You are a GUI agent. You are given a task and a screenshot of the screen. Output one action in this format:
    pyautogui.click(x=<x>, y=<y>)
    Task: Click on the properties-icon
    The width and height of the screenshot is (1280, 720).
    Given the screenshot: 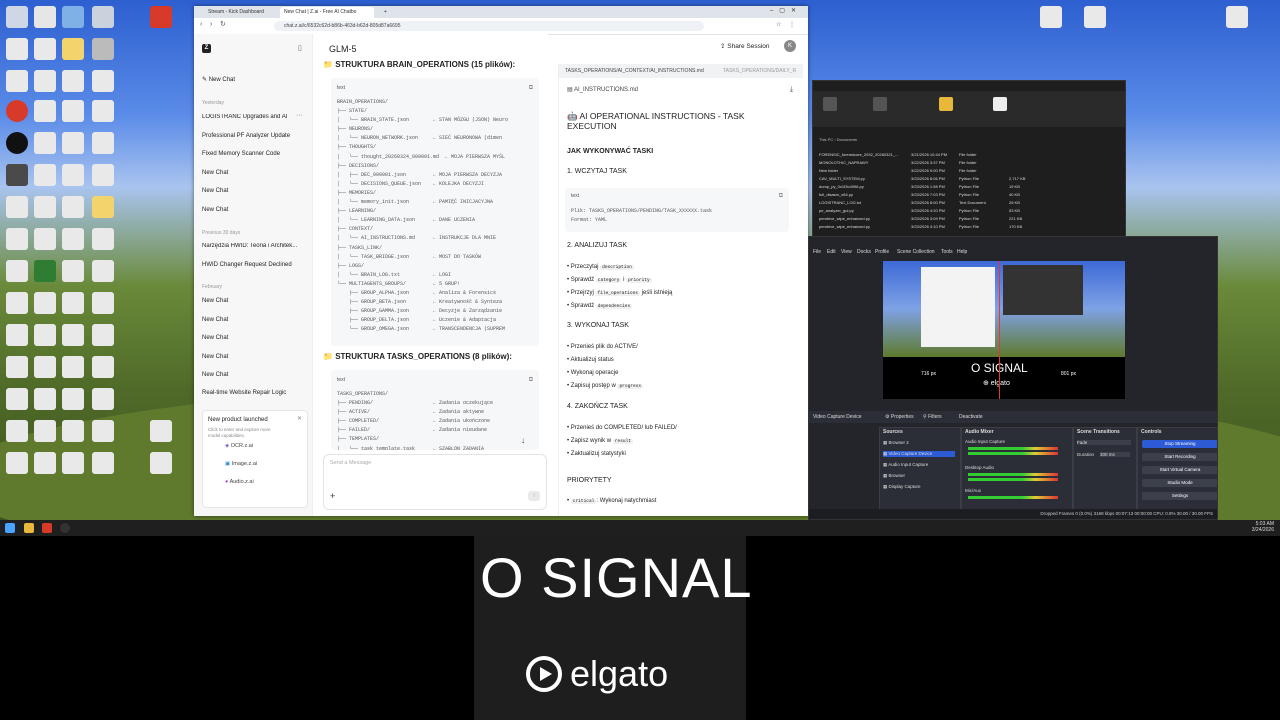 What is the action you would take?
    pyautogui.click(x=1000, y=104)
    